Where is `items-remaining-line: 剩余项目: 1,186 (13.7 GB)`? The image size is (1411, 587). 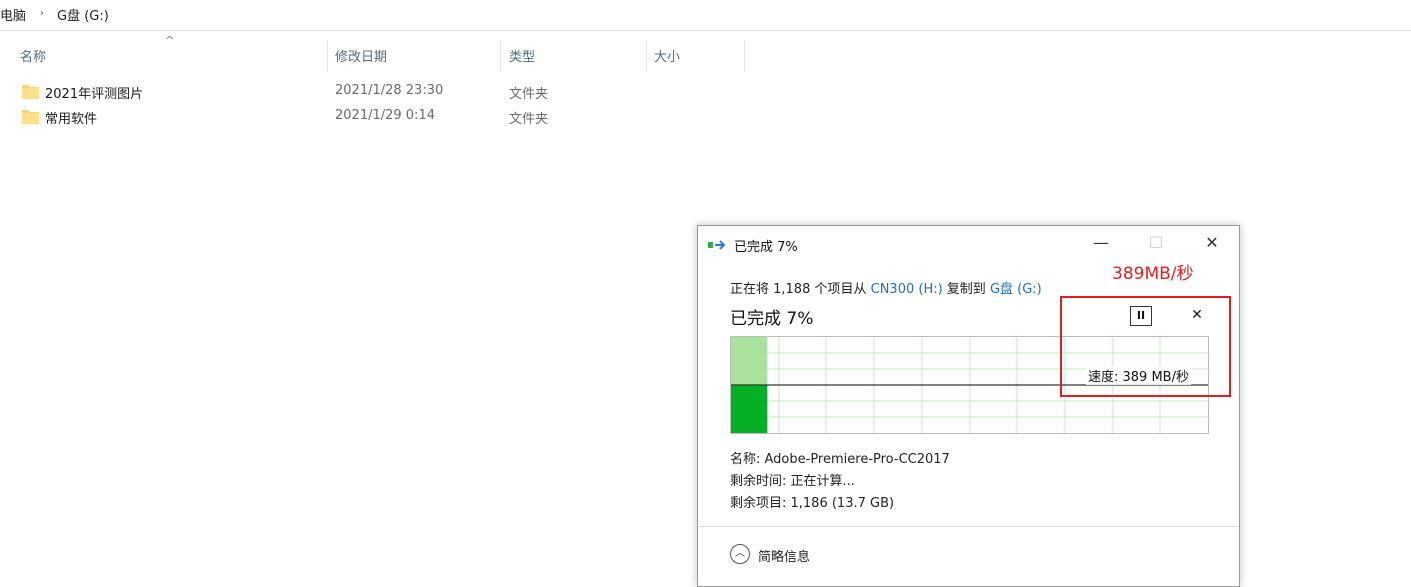
items-remaining-line: 剩余项目: 1,186 (13.7 GB) is located at coordinates (812, 503).